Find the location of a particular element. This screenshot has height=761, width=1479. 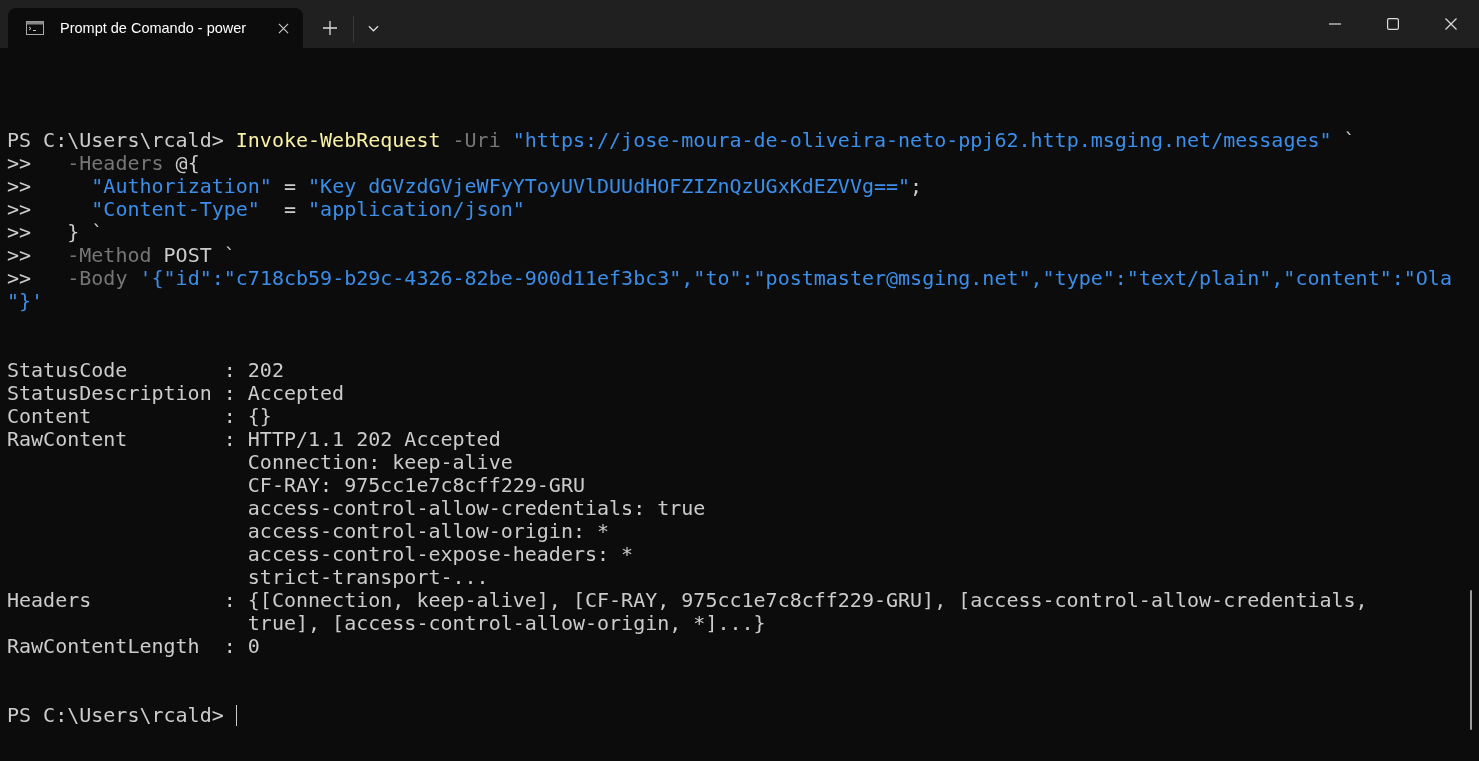

terminal-line: access-control-allow-credentials: true is located at coordinates (476, 508).